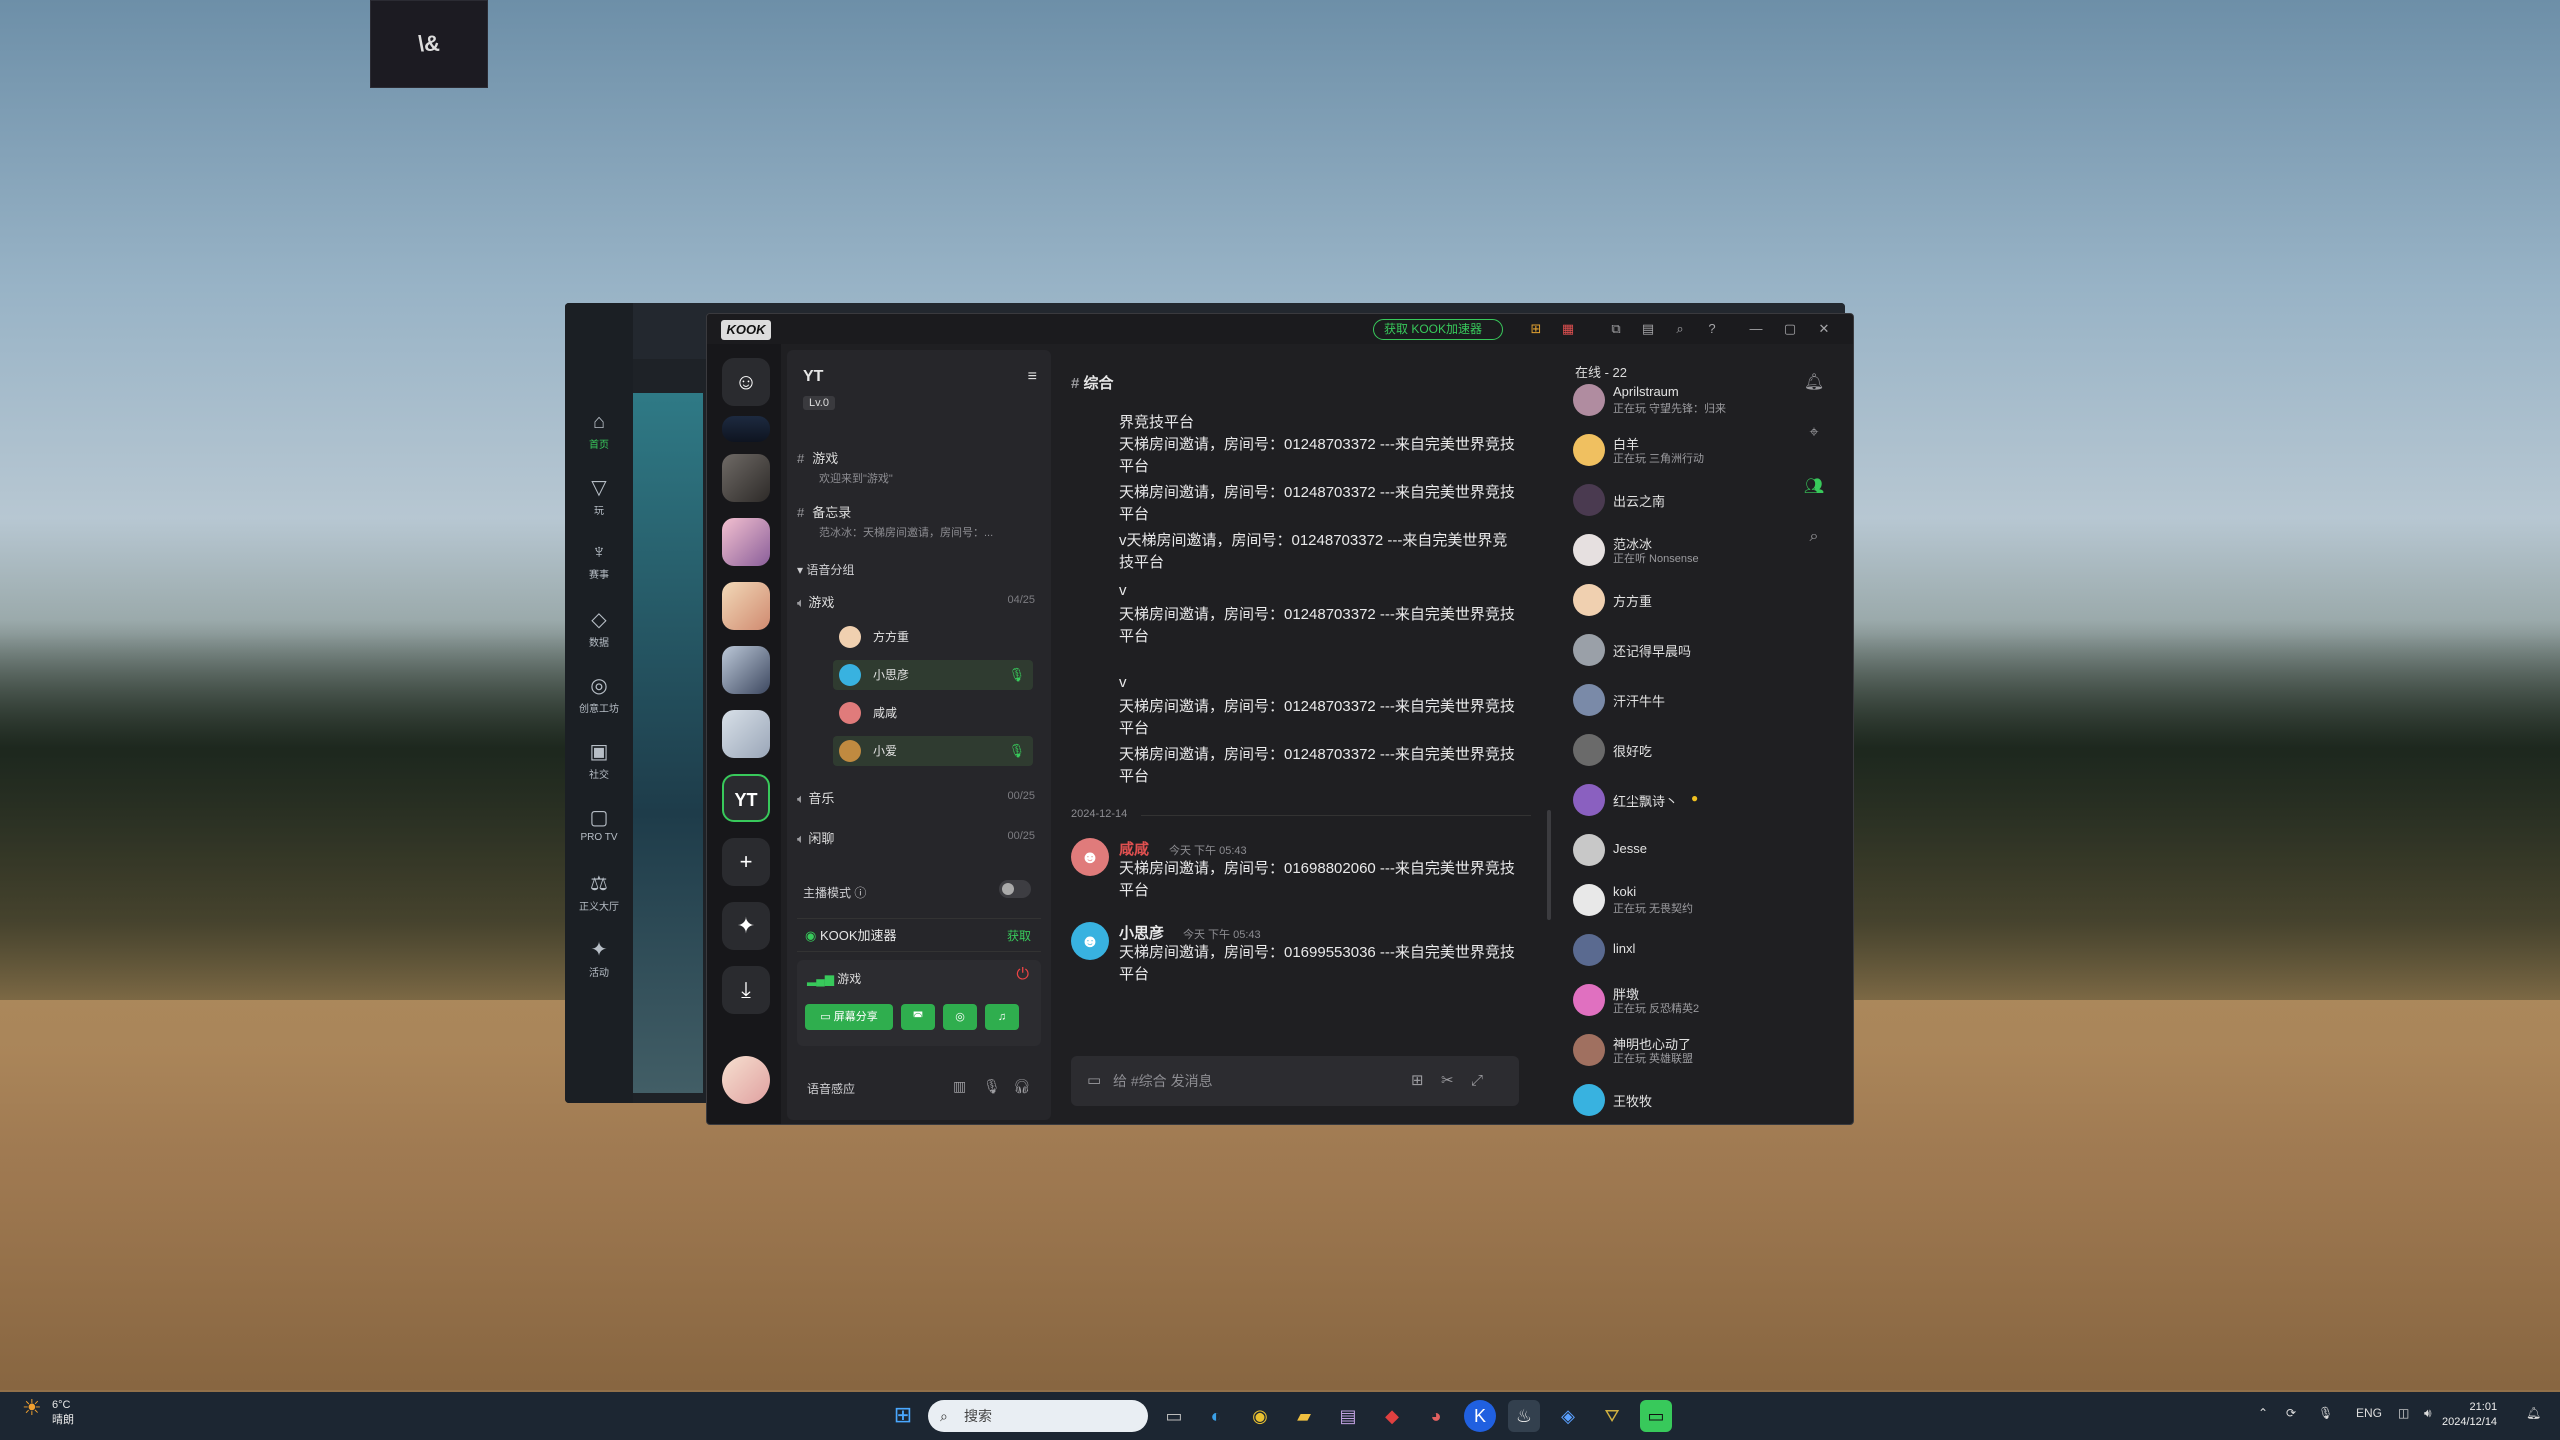 This screenshot has width=2560, height=1440. I want to click on music-button: ♫, so click(1002, 1017).